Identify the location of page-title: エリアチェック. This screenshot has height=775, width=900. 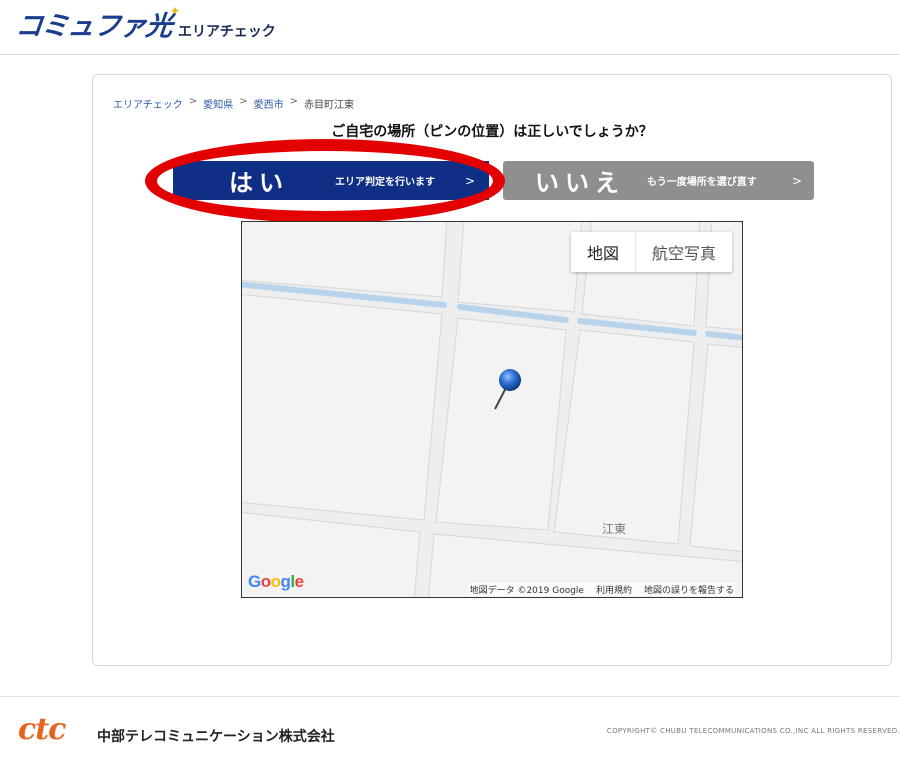
(227, 32).